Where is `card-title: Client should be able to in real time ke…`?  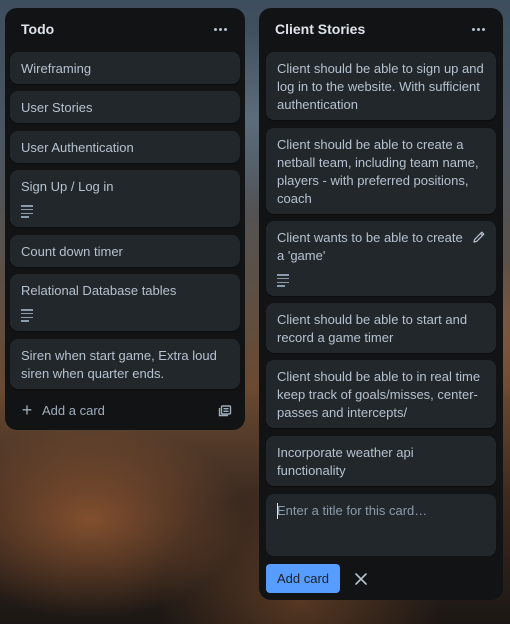 card-title: Client should be able to in real time ke… is located at coordinates (379, 394).